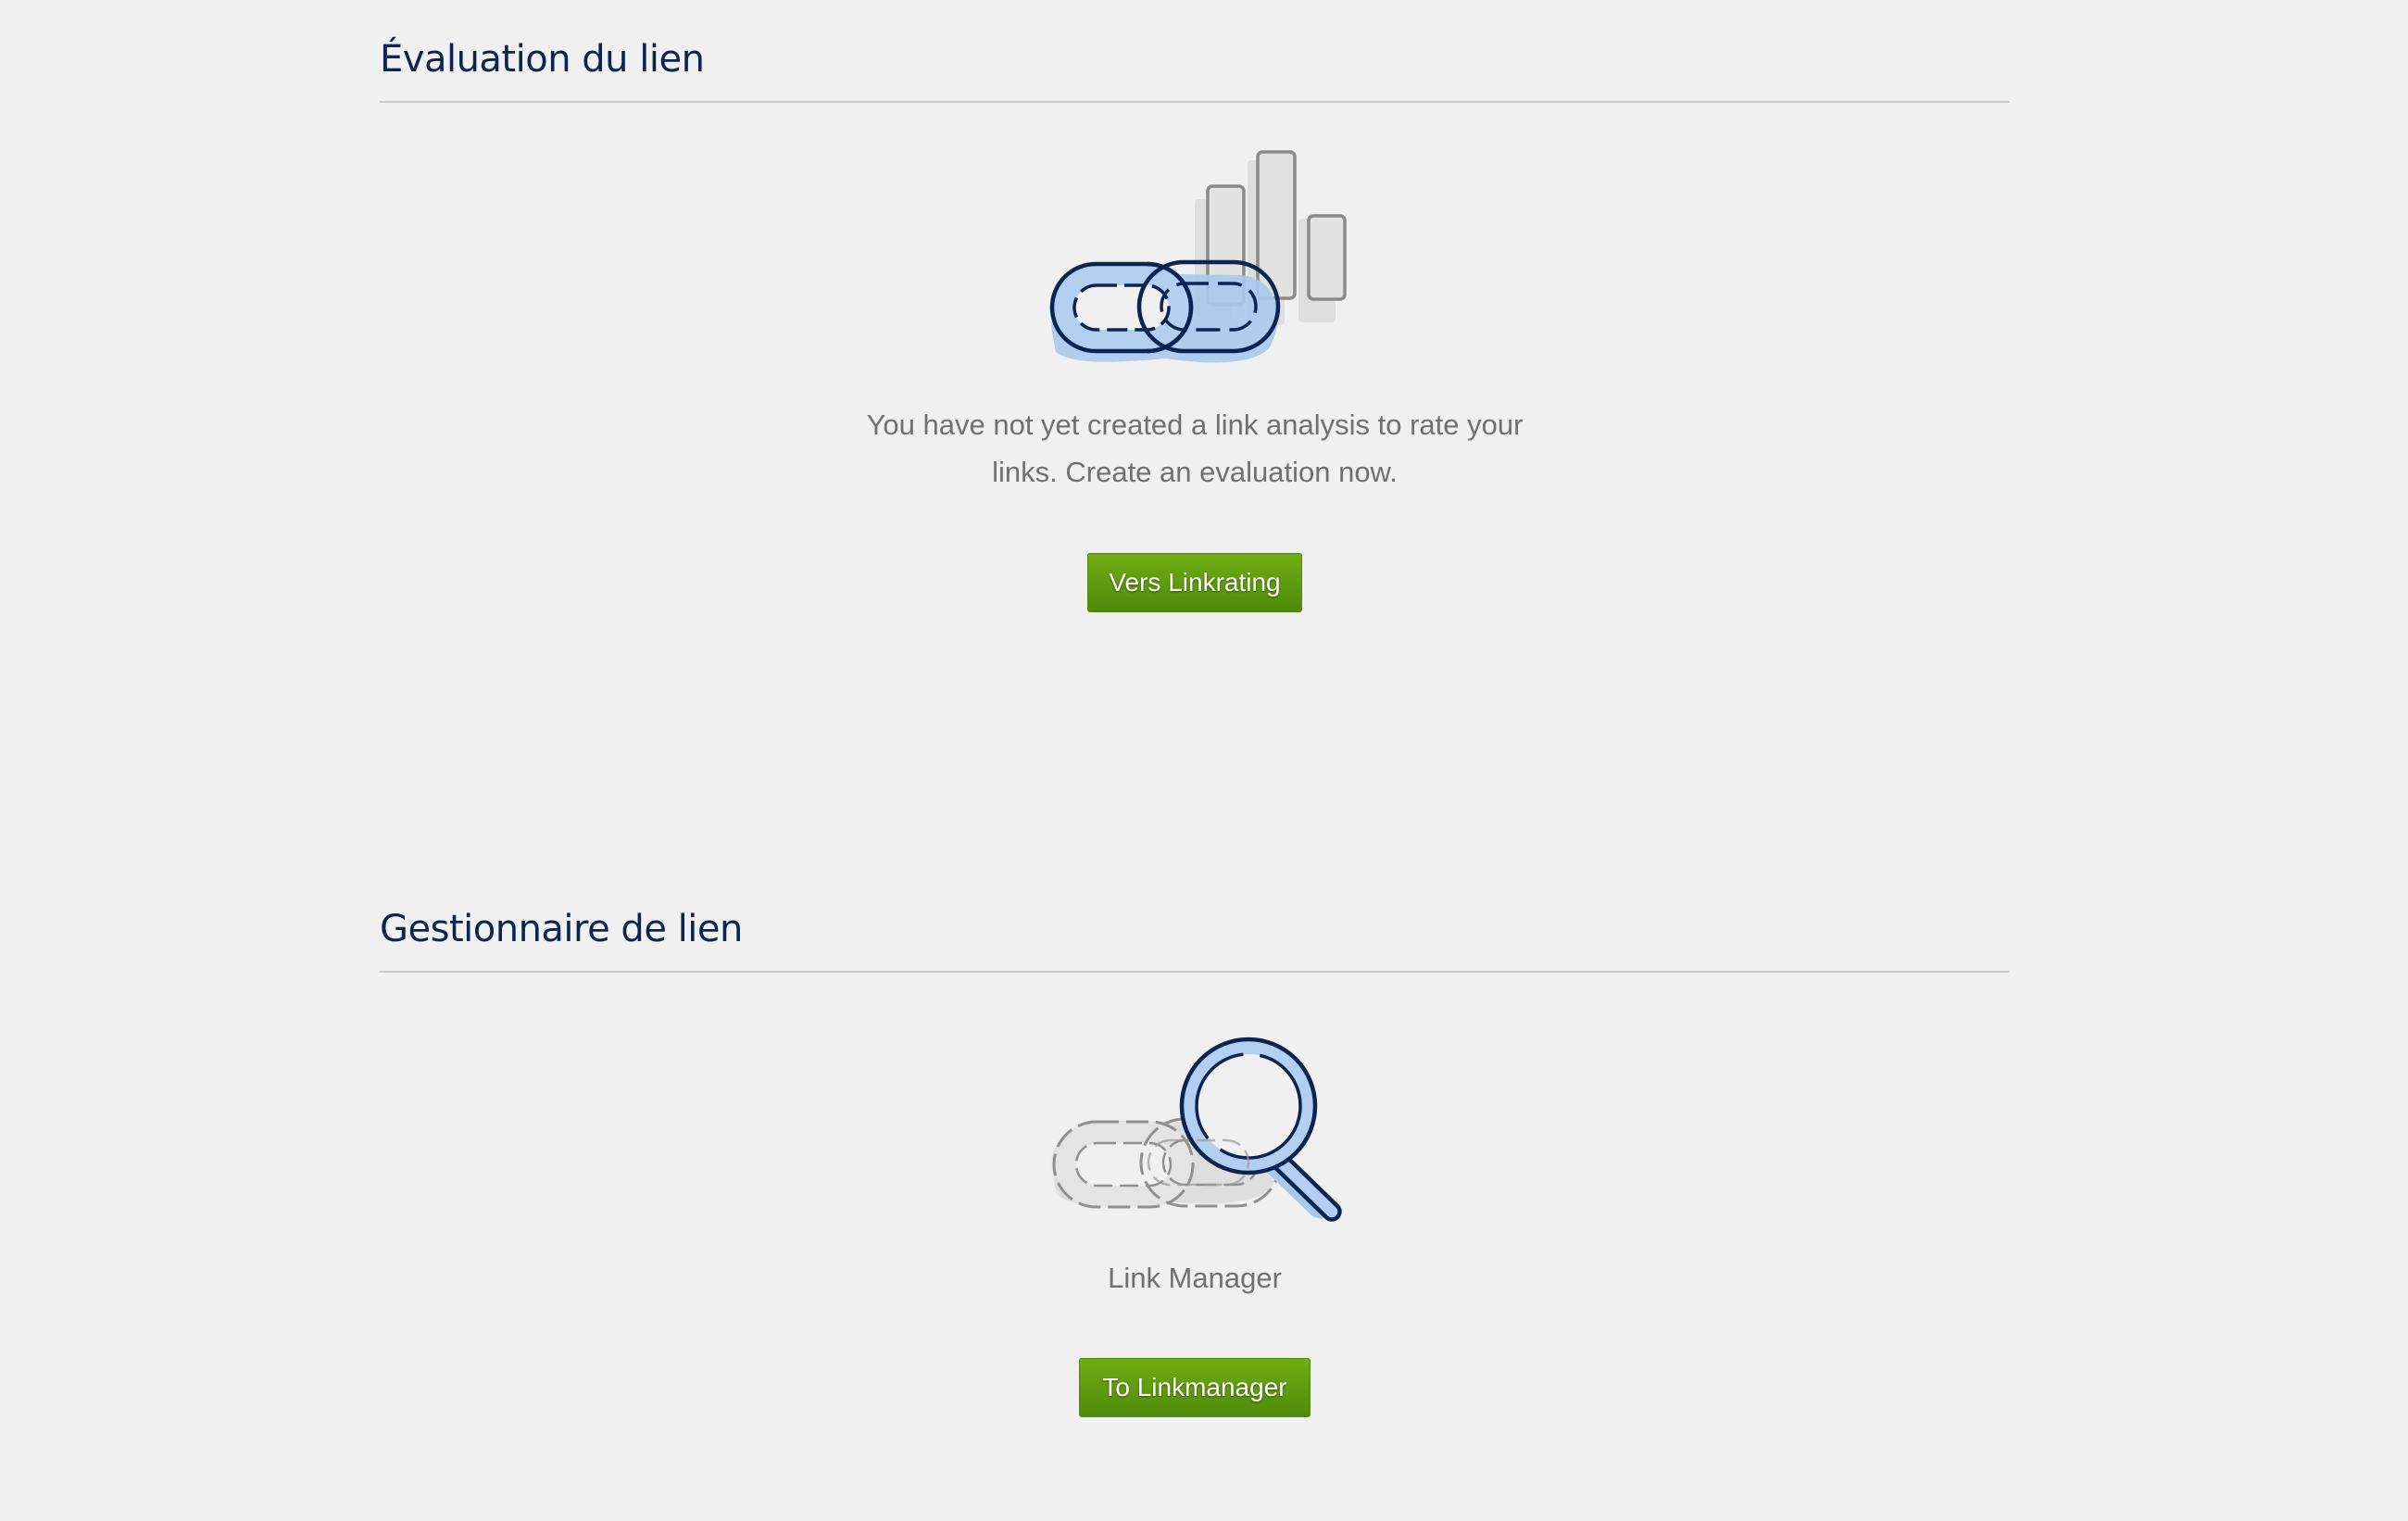 This screenshot has height=1521, width=2408. What do you see at coordinates (1198, 257) in the screenshot?
I see `link-chain-bar-chart-icon` at bounding box center [1198, 257].